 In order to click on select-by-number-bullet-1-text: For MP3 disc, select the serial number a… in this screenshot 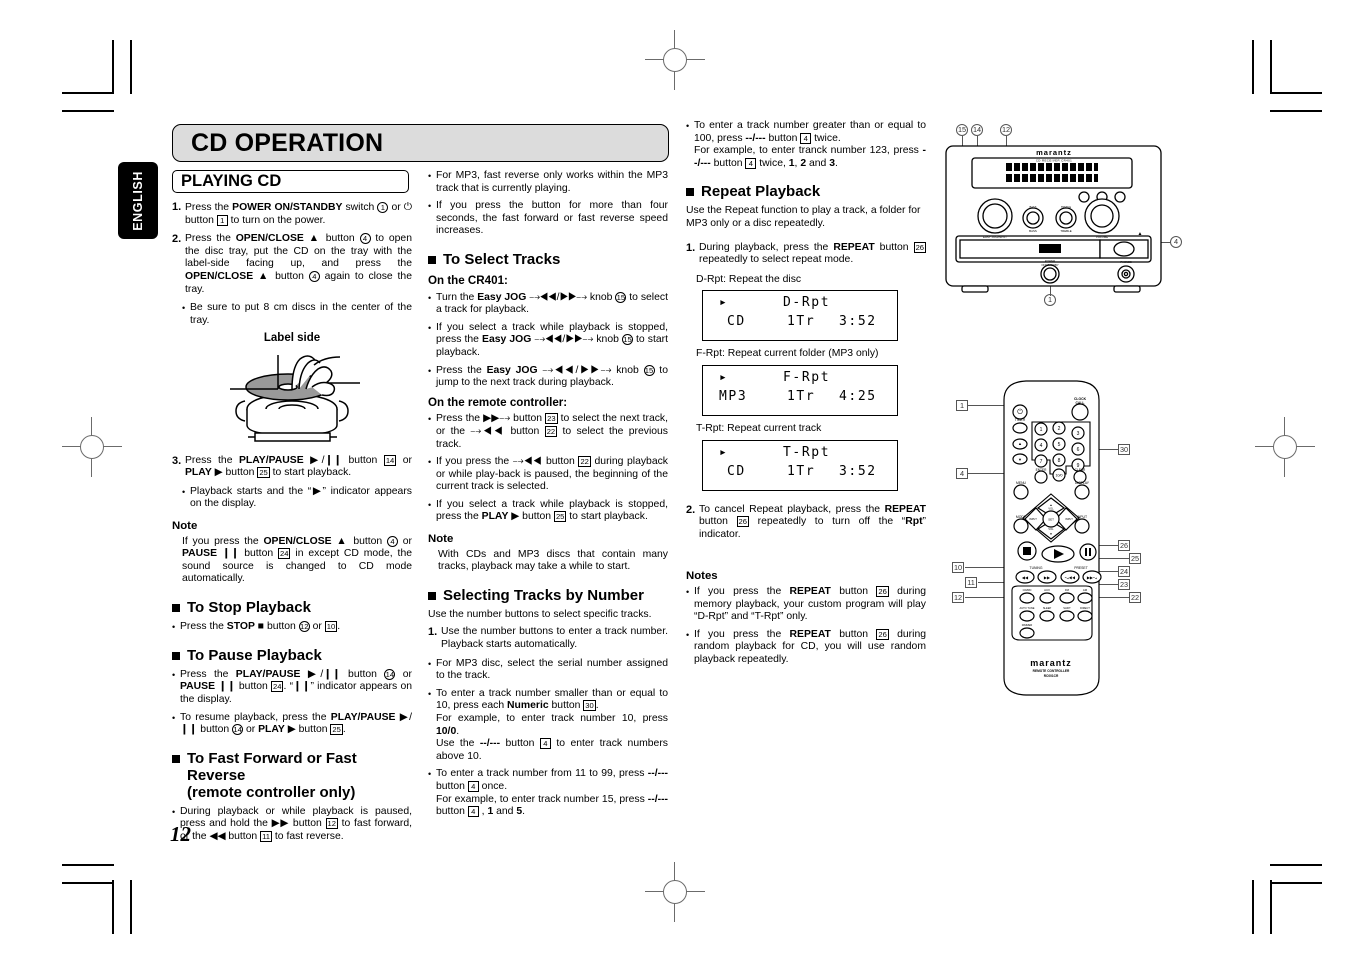, I will do `click(552, 669)`.